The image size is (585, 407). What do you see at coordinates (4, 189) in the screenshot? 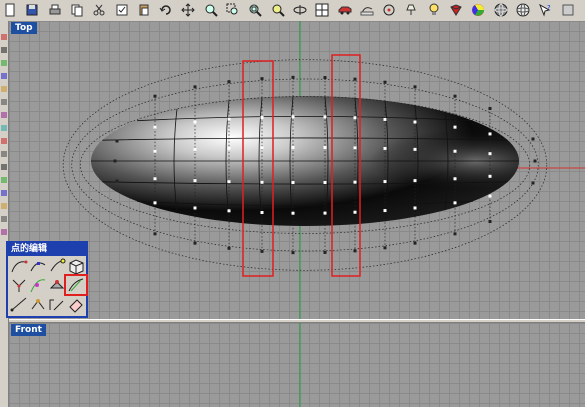
I see `left-tool-13-icon` at bounding box center [4, 189].